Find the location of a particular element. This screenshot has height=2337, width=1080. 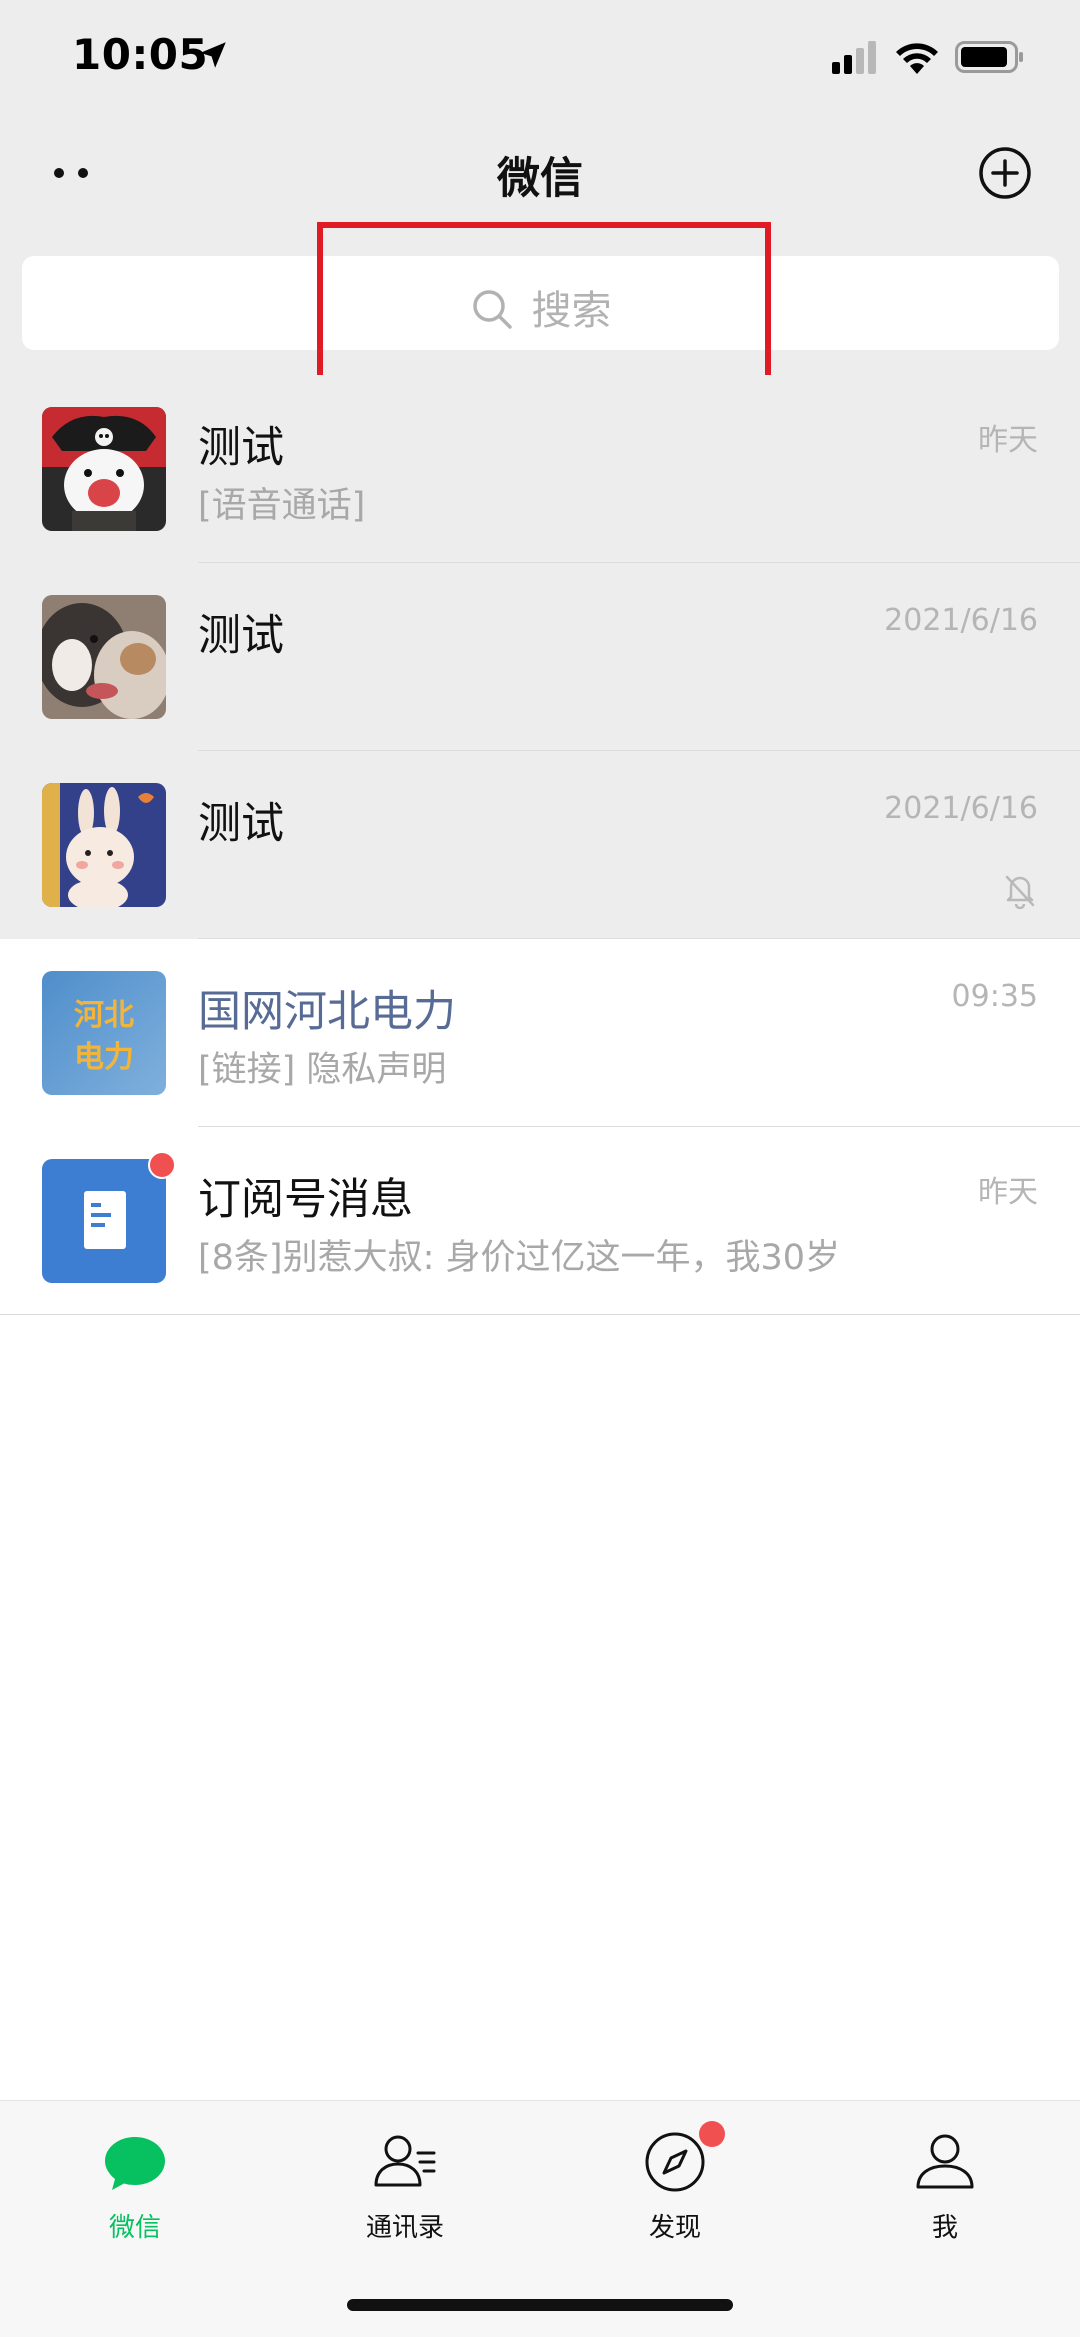

discover-badge-dot is located at coordinates (712, 2134).